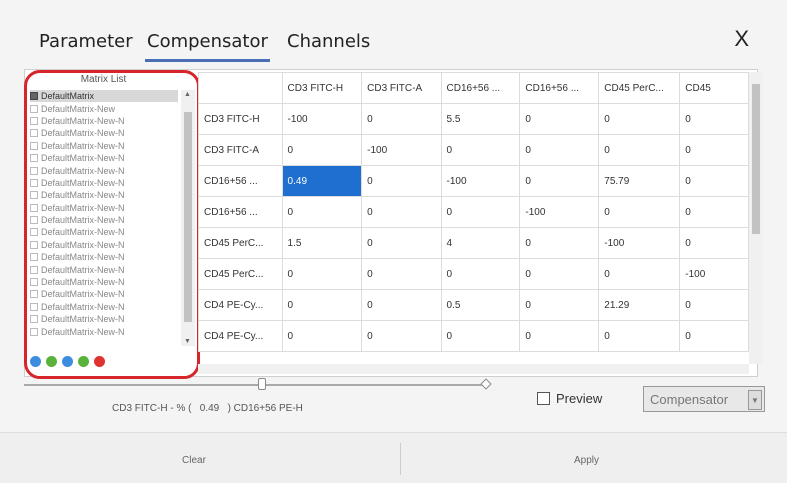 The height and width of the screenshot is (483, 787). What do you see at coordinates (480, 119) in the screenshot?
I see `grid-cell: 5.5` at bounding box center [480, 119].